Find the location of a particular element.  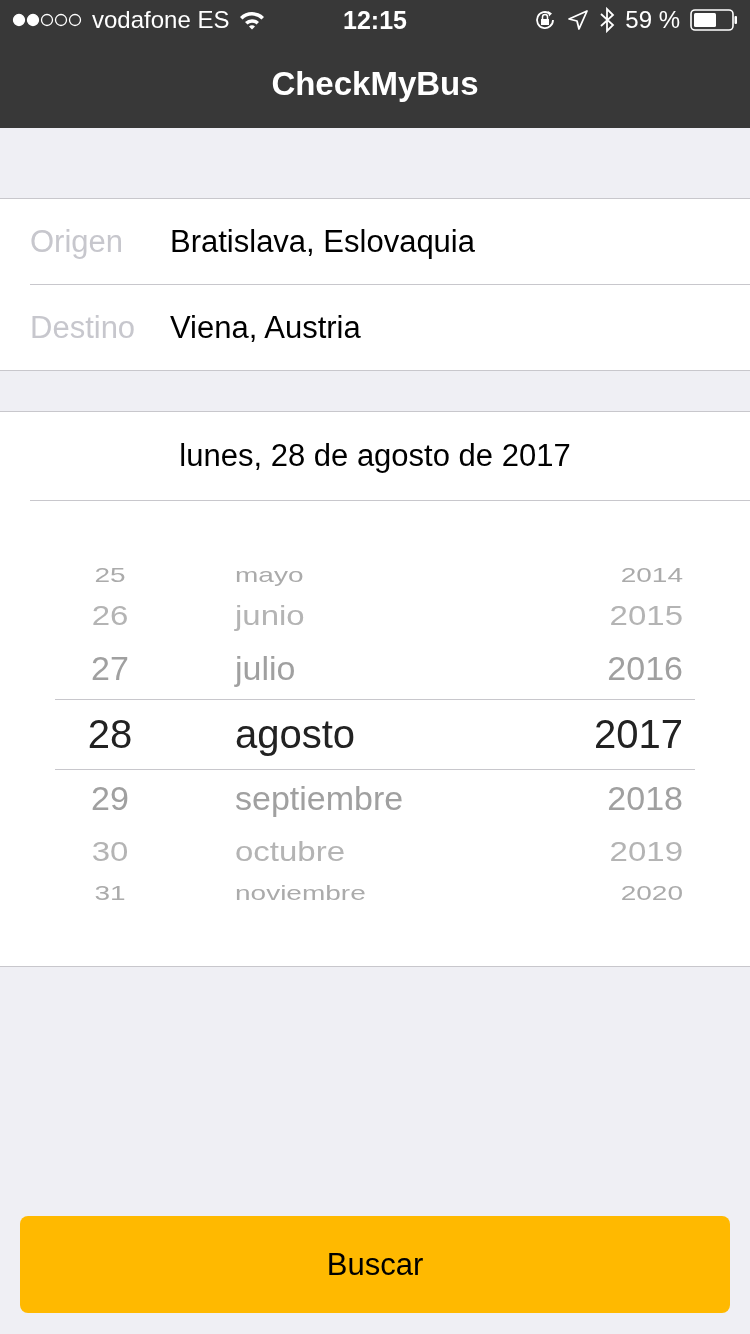

field-value: Viena, Austria is located at coordinates (265, 327).